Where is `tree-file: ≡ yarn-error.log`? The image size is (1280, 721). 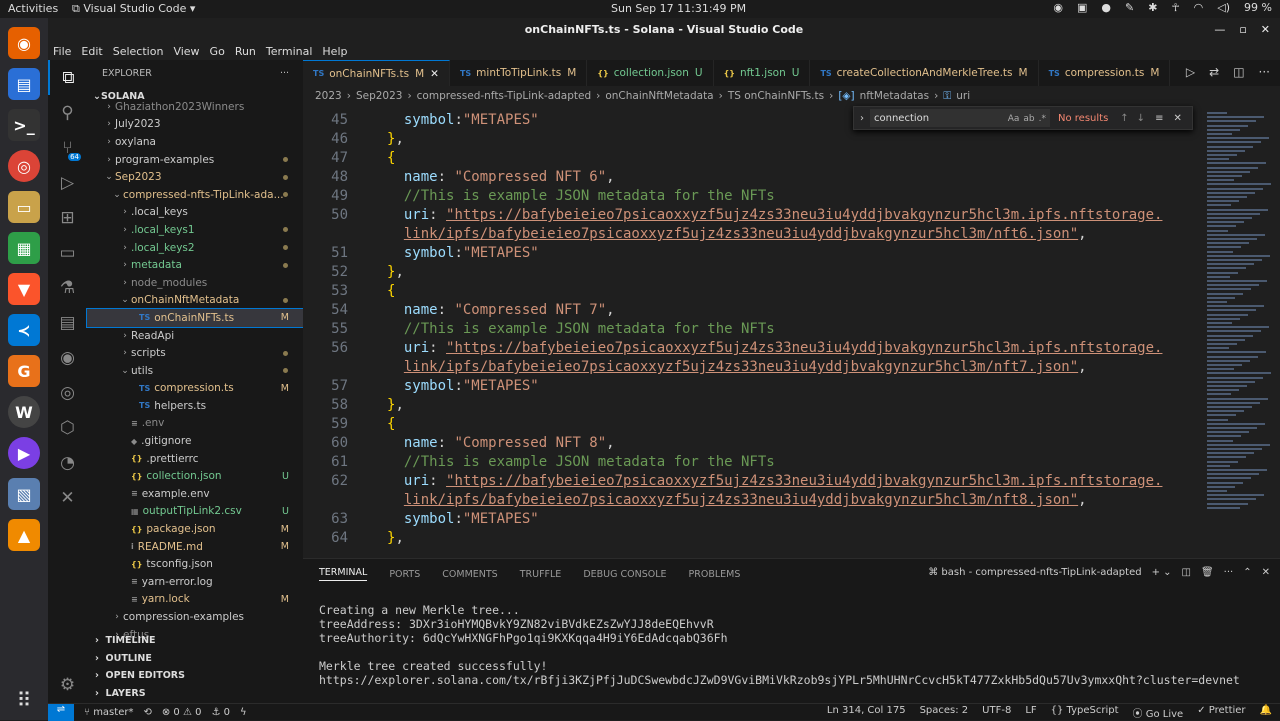
tree-file: ≡ yarn-error.log is located at coordinates (195, 582).